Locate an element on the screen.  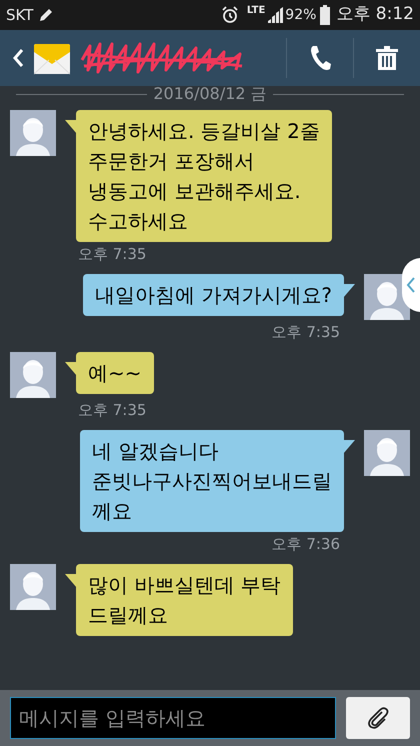
message-input: 메시지를 입력하세요 is located at coordinates (173, 718).